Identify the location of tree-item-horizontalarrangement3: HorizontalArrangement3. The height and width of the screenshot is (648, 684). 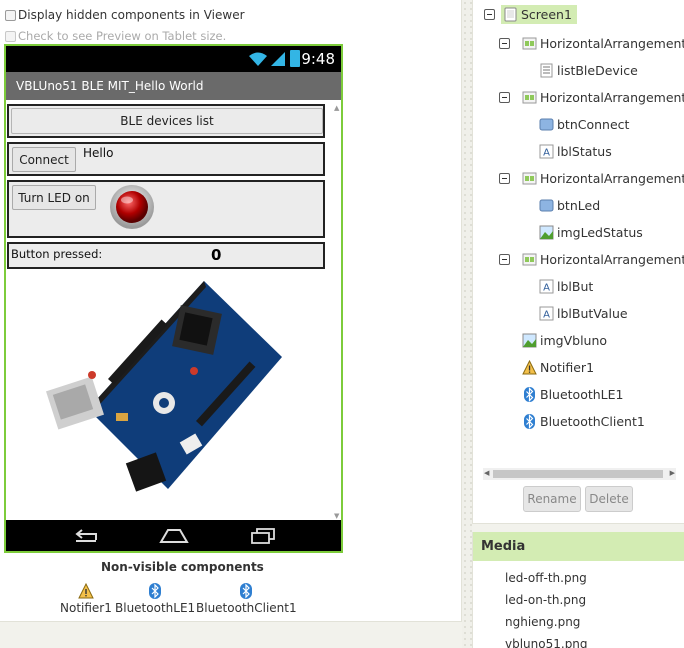
(603, 178).